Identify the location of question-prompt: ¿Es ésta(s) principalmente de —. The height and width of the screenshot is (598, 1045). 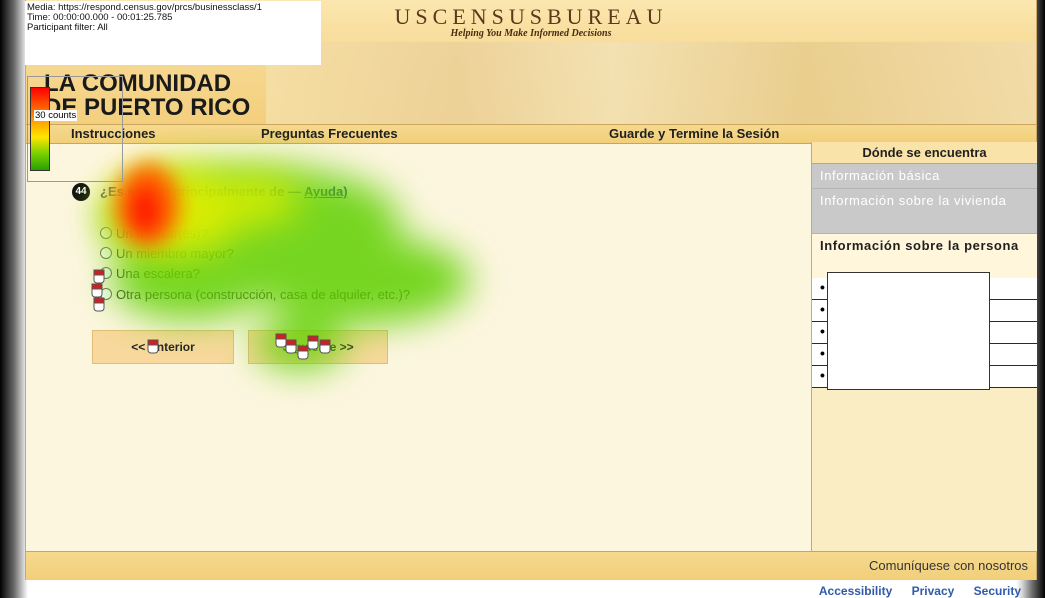
(200, 191).